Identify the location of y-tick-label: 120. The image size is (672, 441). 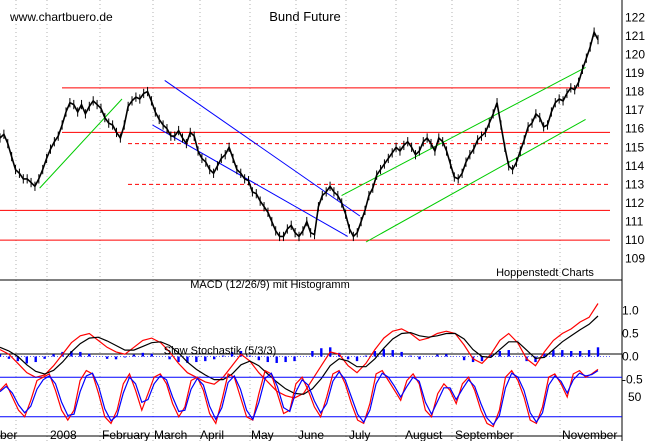
(635, 54).